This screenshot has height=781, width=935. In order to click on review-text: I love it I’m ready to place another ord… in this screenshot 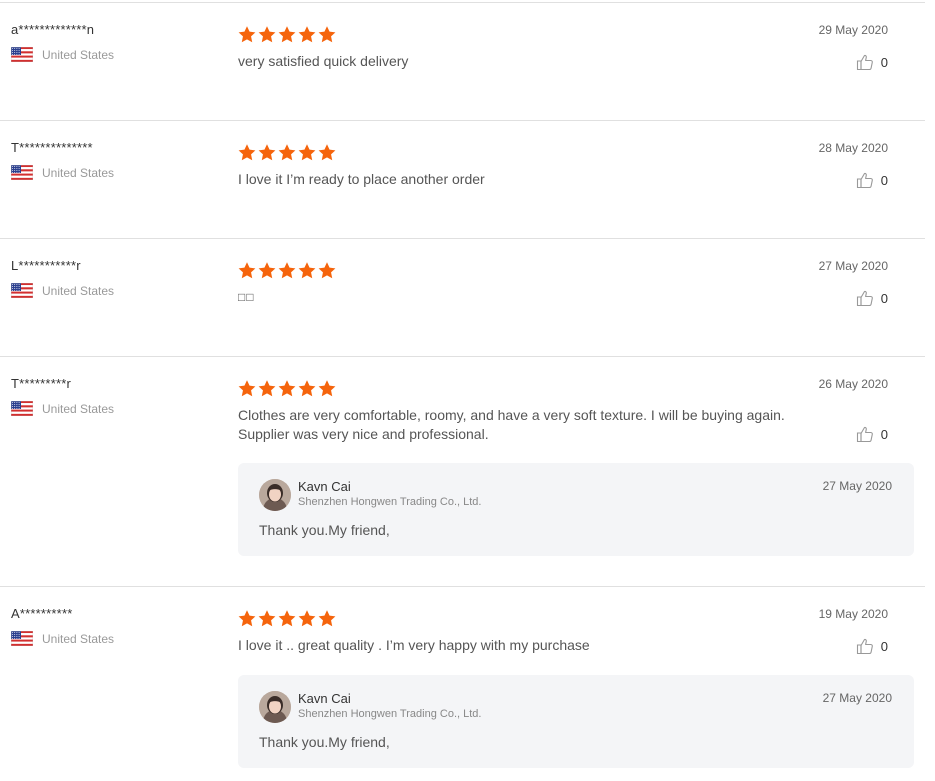, I will do `click(361, 179)`.